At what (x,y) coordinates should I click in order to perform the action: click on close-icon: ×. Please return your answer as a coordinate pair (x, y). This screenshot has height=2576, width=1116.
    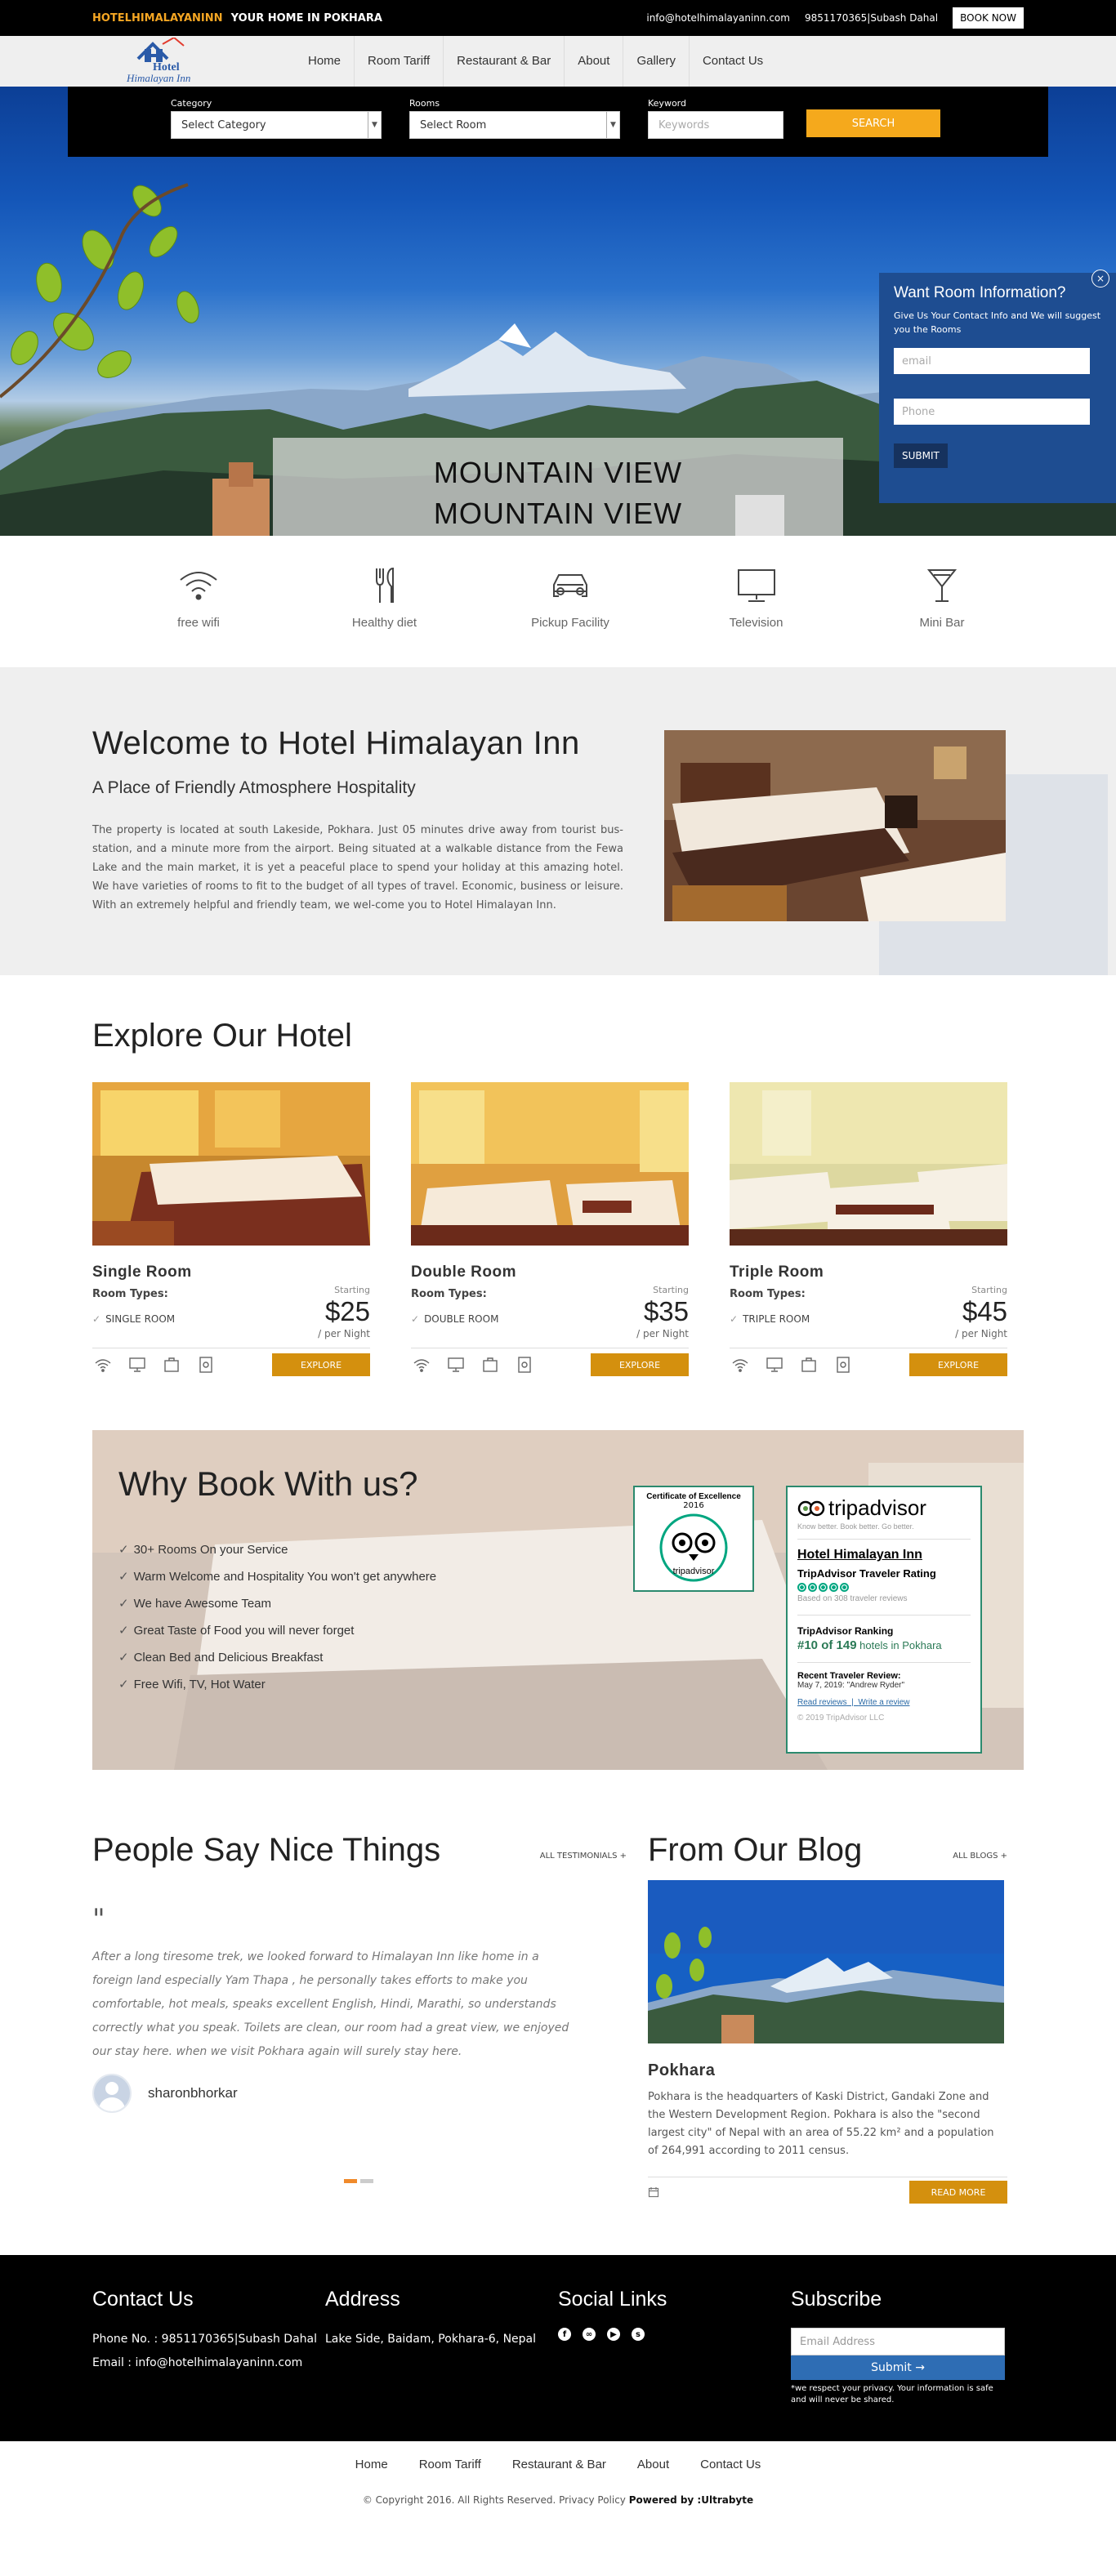
    Looking at the image, I should click on (1100, 278).